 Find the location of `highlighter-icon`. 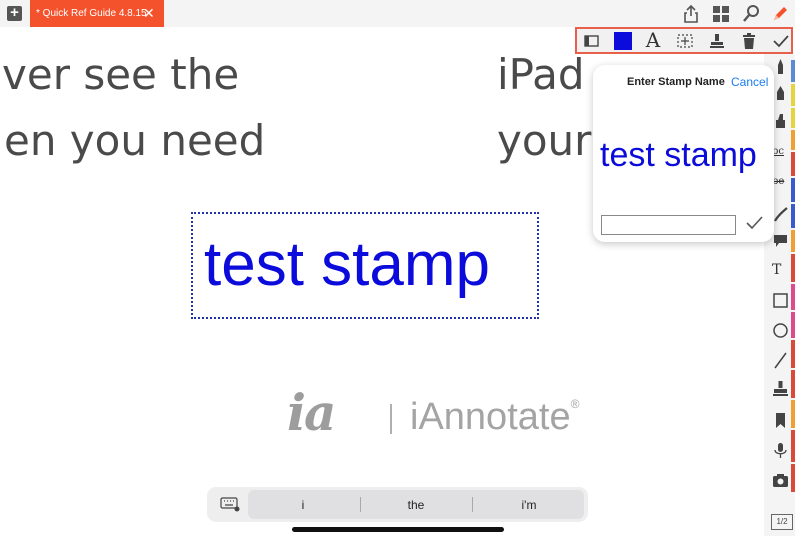

highlighter-icon is located at coordinates (780, 120).